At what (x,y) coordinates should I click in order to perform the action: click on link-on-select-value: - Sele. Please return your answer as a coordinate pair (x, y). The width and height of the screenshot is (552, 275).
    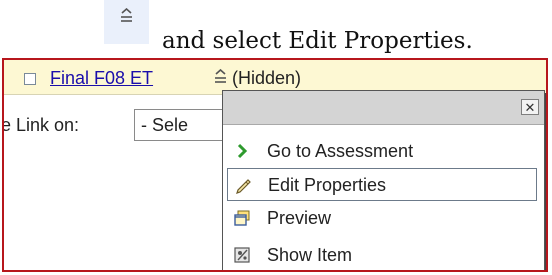
    Looking at the image, I should click on (165, 125).